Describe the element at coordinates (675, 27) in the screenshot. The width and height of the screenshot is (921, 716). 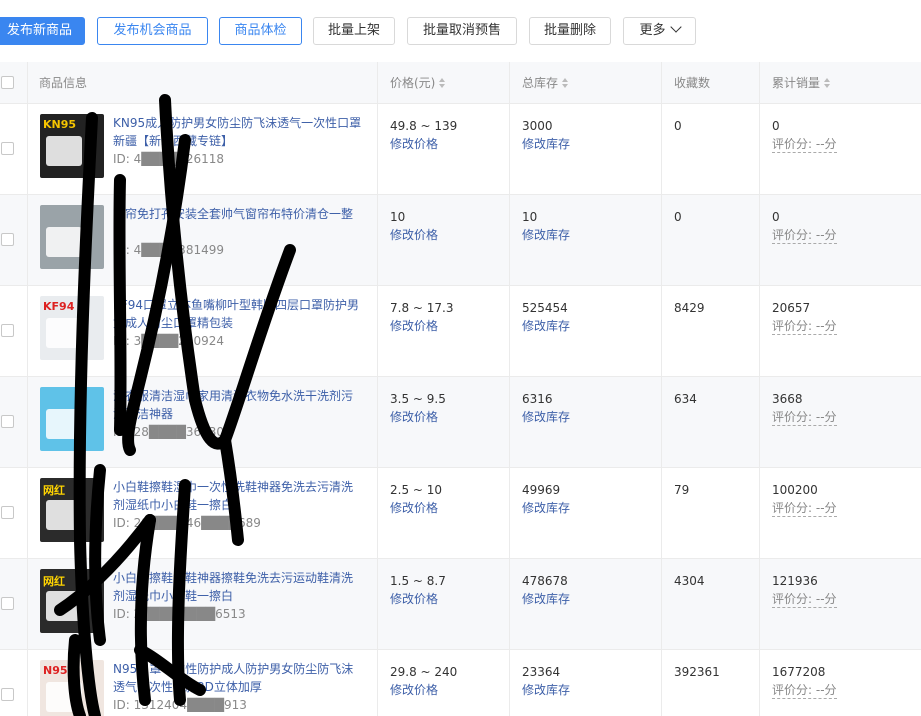
I see `chevron-down-icon` at that location.